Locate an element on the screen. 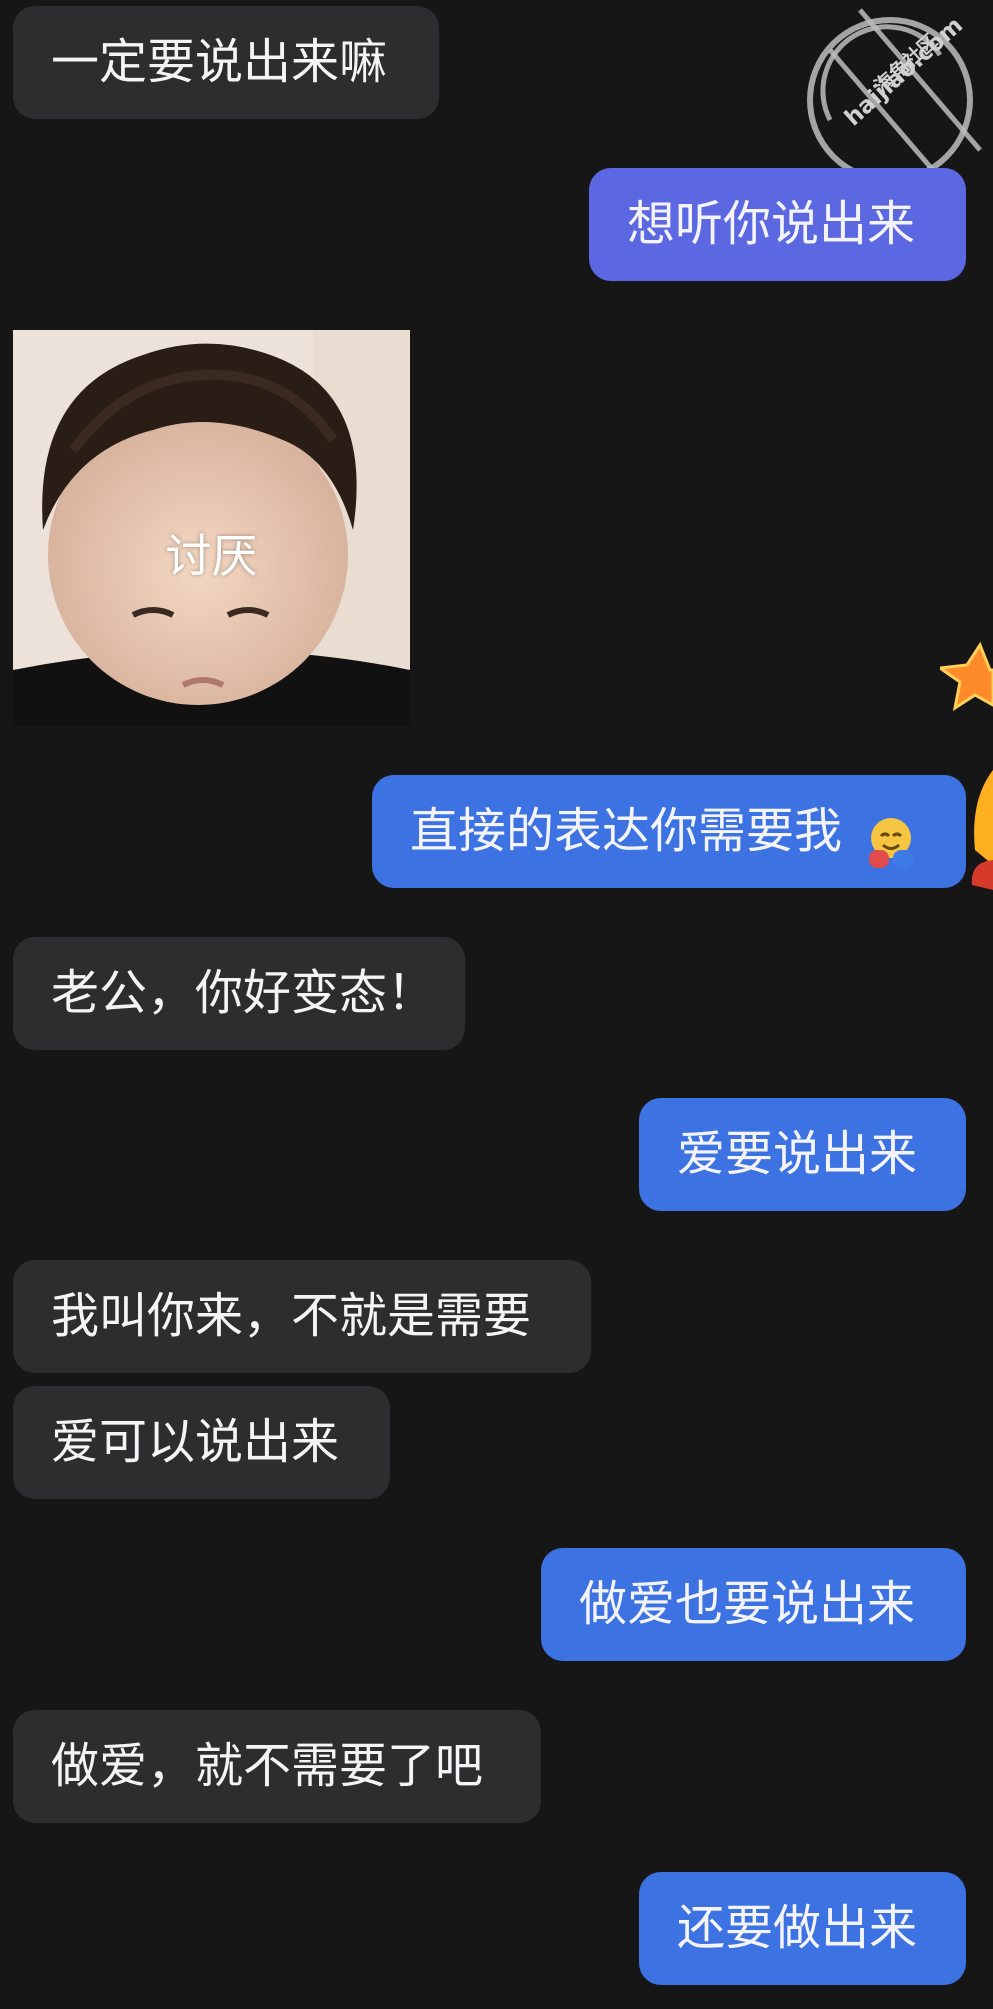  message-bubble-outgoing: 做爱也要说出来 is located at coordinates (753, 1604).